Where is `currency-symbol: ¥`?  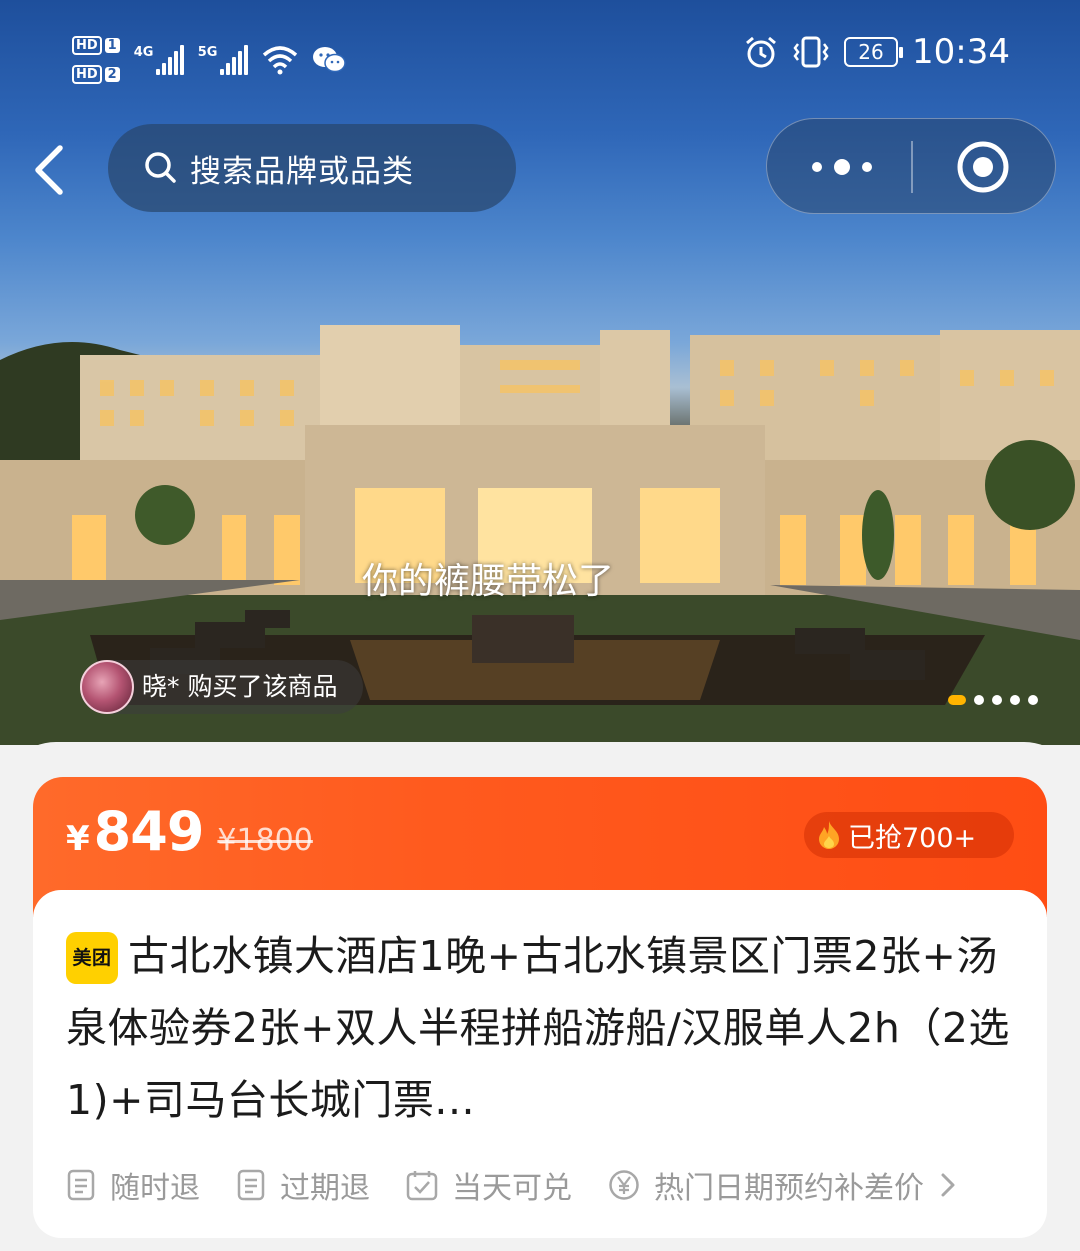 currency-symbol: ¥ is located at coordinates (78, 839).